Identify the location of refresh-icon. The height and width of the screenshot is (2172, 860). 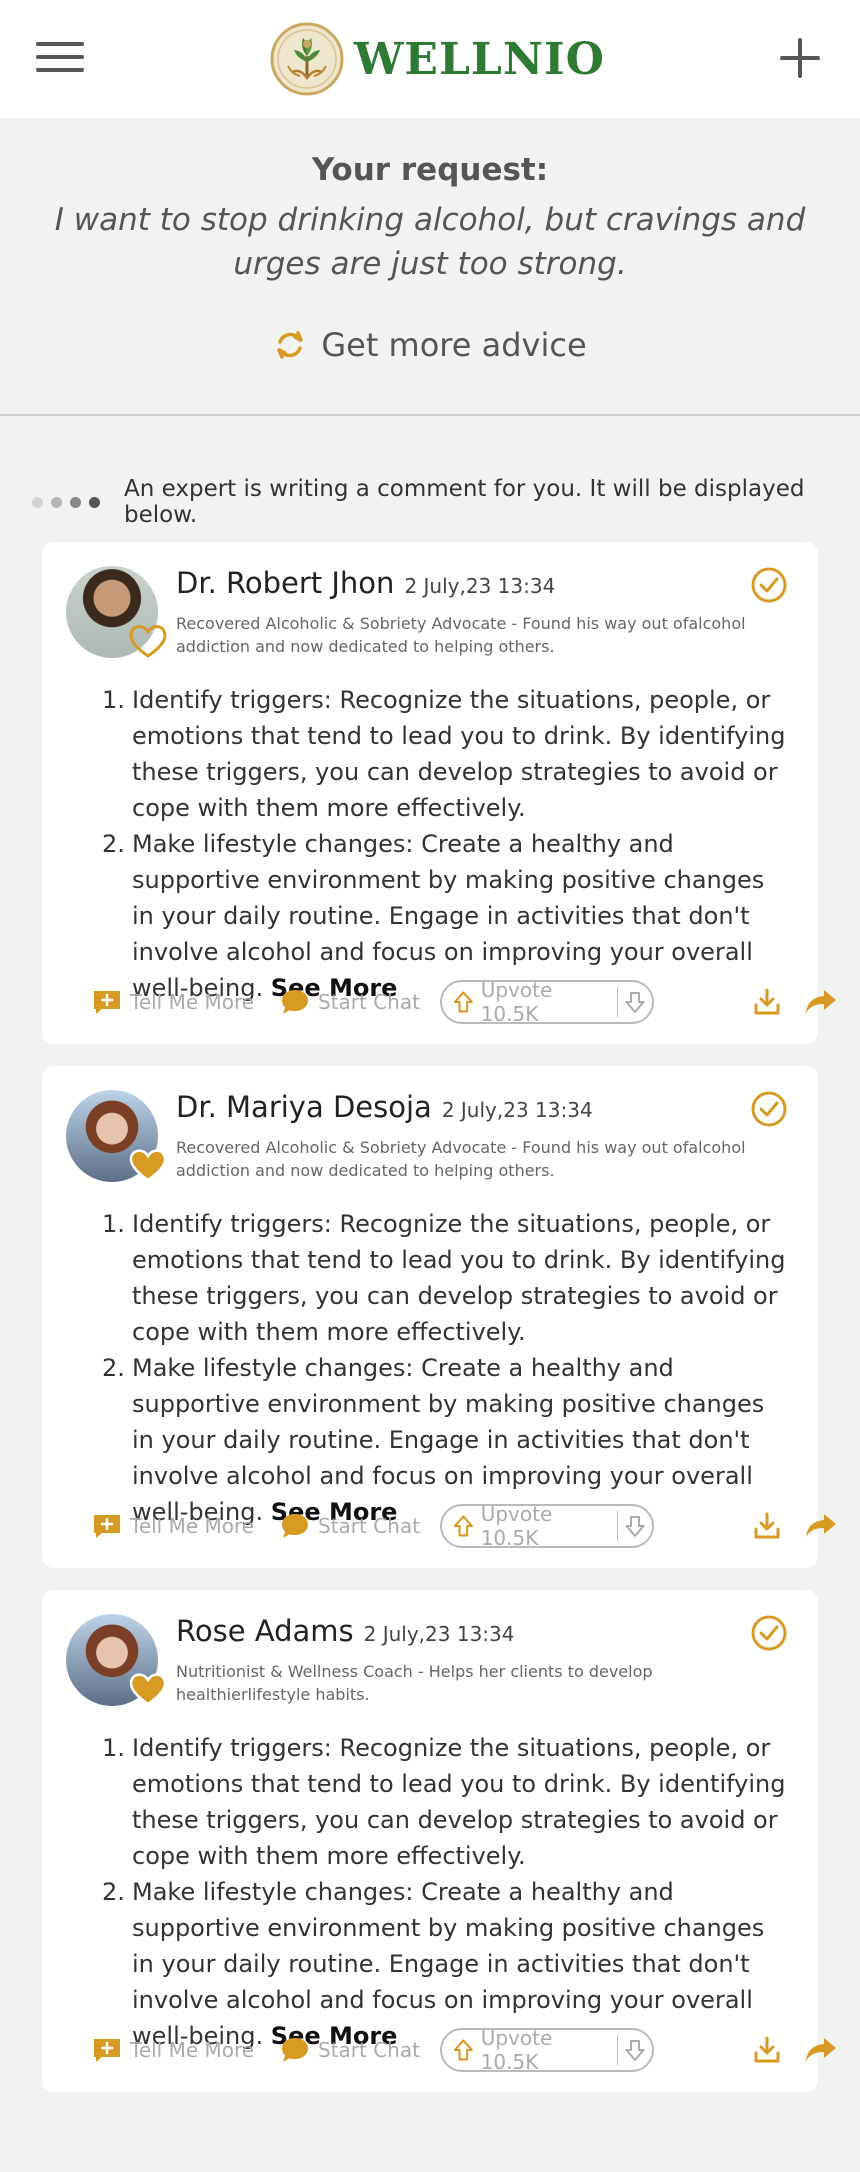
(290, 345).